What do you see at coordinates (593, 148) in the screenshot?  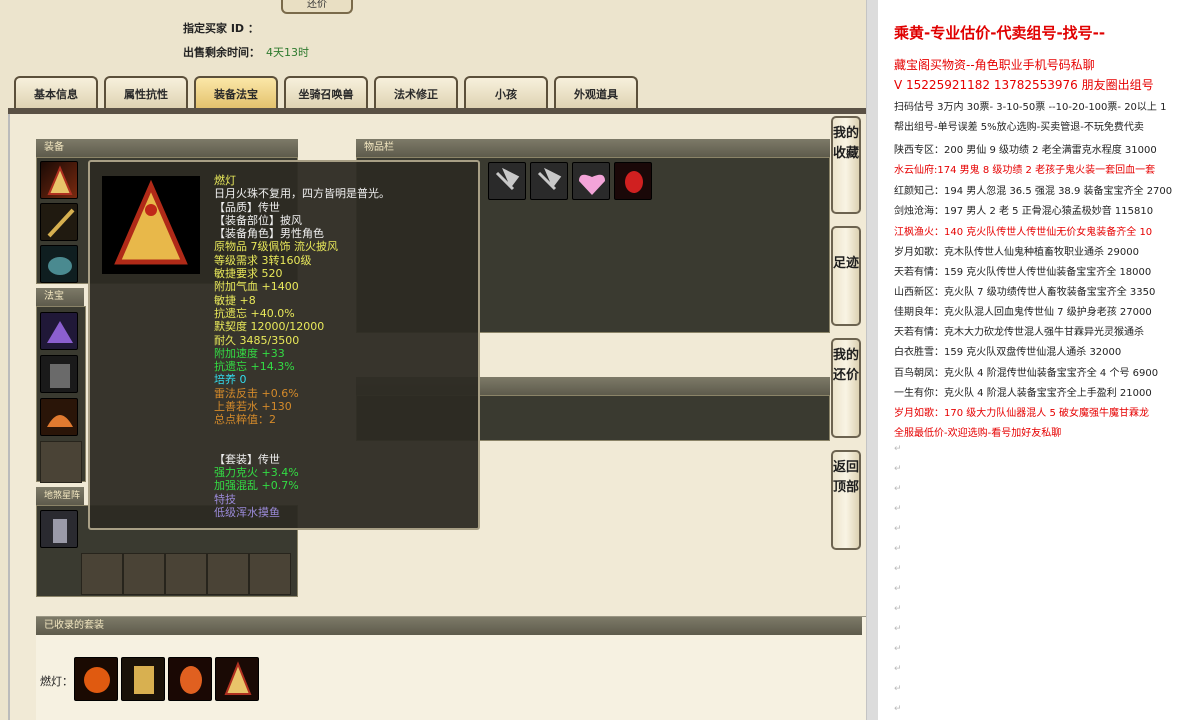 I see `inventory-panel-header: 物品栏` at bounding box center [593, 148].